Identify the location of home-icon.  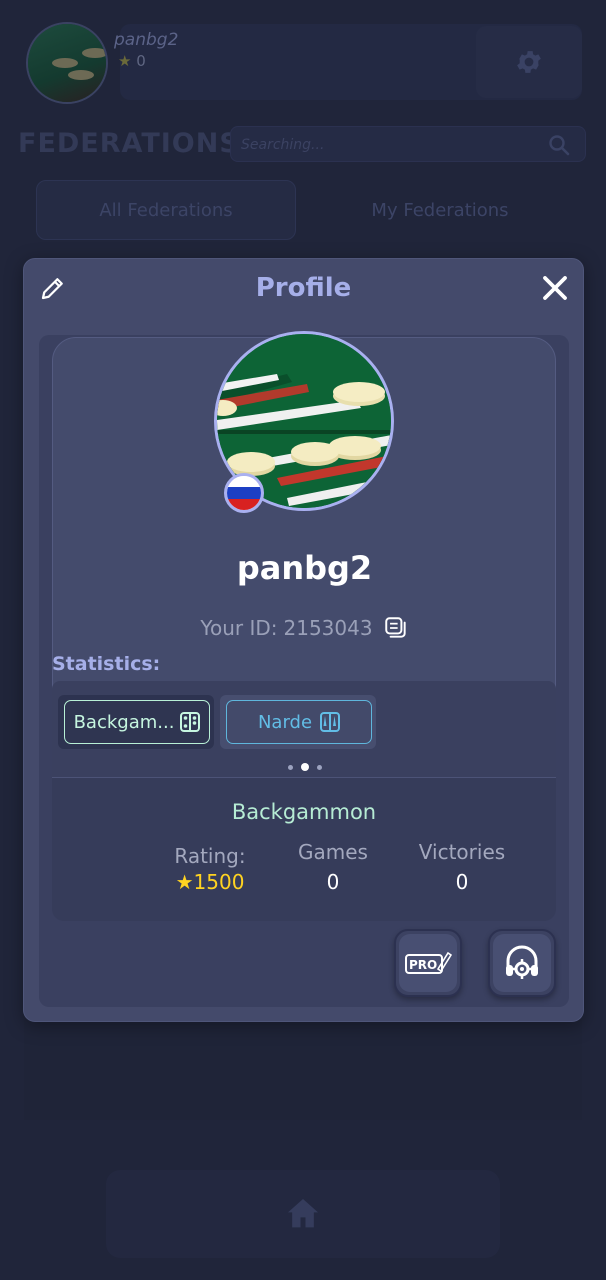
(303, 1214).